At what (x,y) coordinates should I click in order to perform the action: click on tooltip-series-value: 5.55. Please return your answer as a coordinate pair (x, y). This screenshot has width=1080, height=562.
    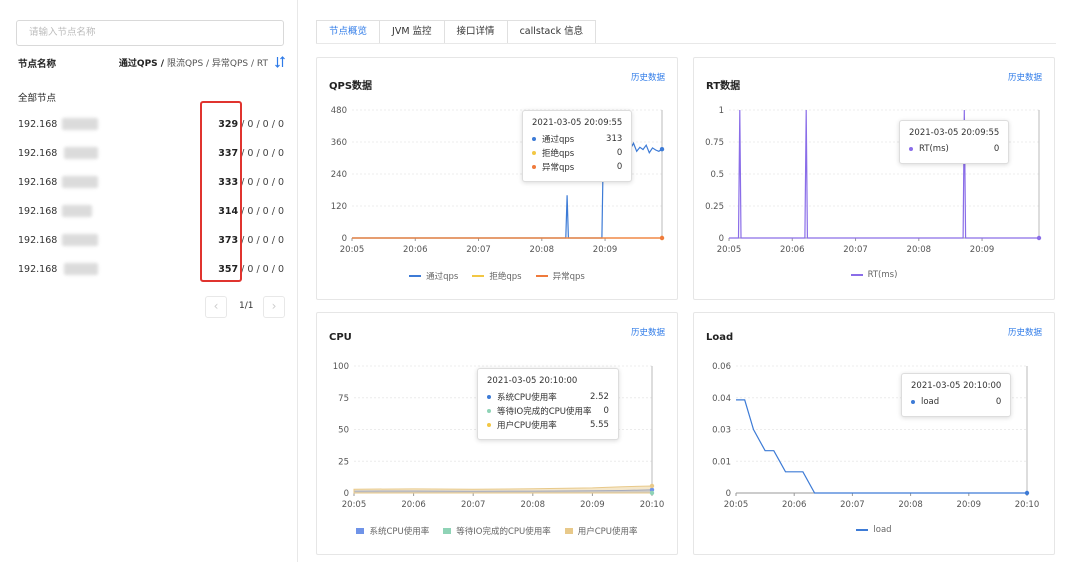
    Looking at the image, I should click on (599, 425).